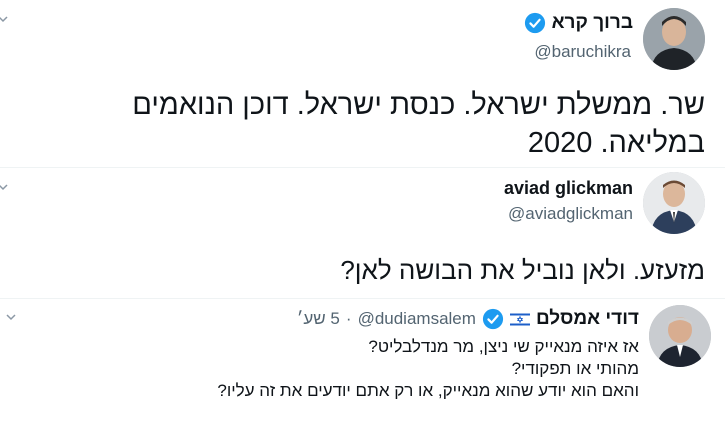 Image resolution: width=725 pixels, height=425 pixels. Describe the element at coordinates (587, 319) in the screenshot. I see `display-name: דודי אמסלם` at that location.